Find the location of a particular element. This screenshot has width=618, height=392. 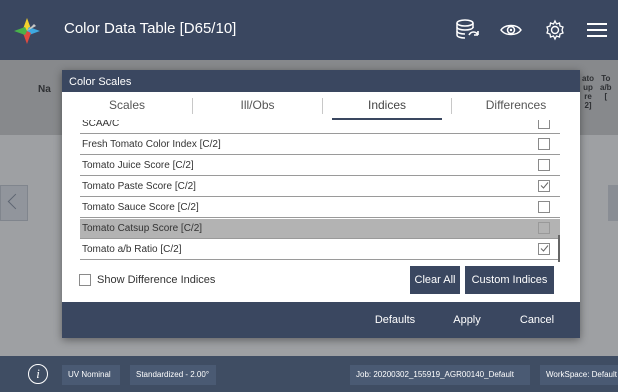

list-item: Tomato Paste Score [C/2] is located at coordinates (320, 187).